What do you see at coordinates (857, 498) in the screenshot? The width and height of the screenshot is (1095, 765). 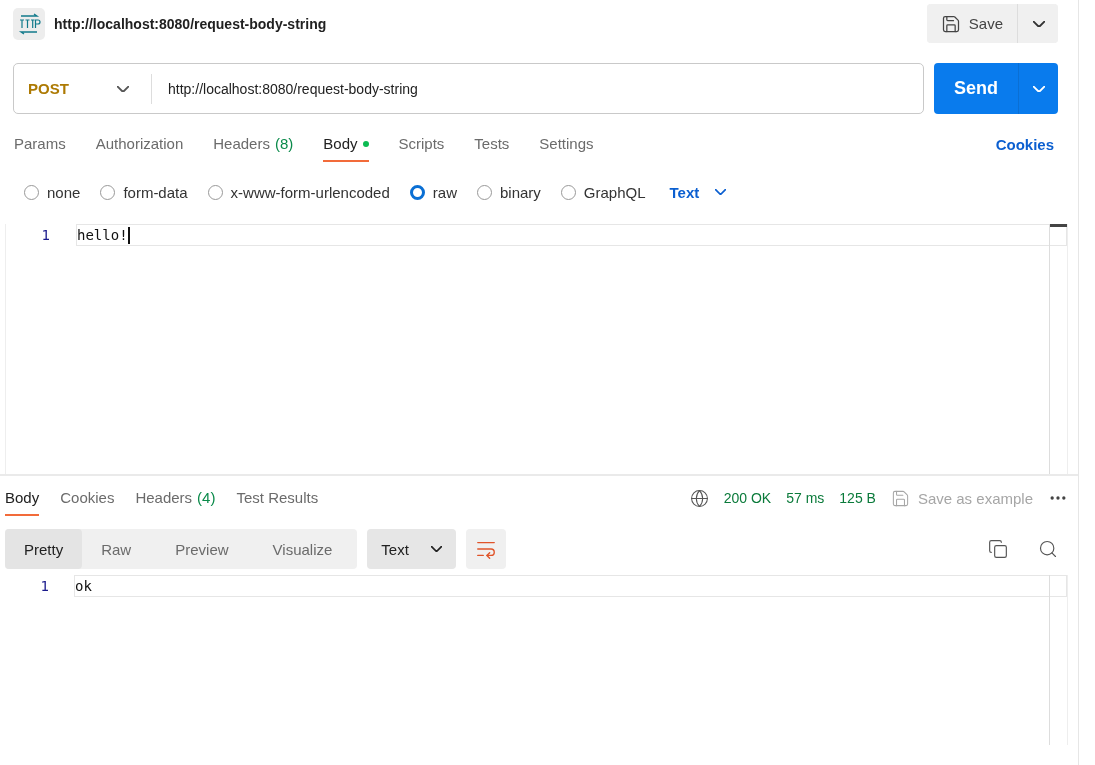 I see `response-size: 125 B` at bounding box center [857, 498].